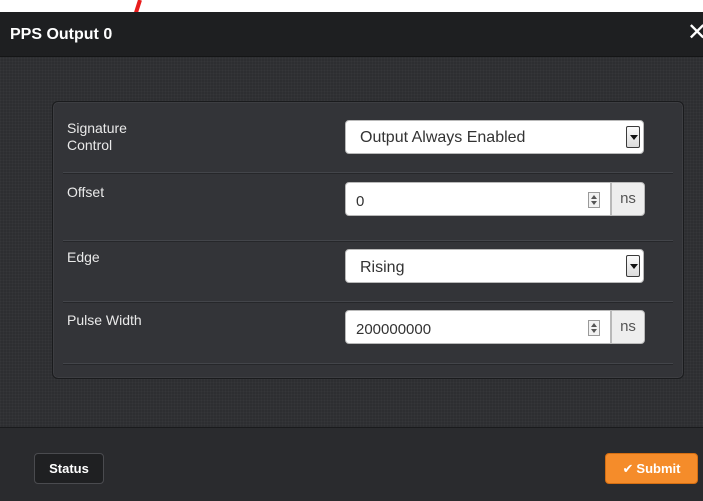 The height and width of the screenshot is (501, 703). I want to click on dialog-titlebar: PPS Output 0 ✕, so click(351, 34).